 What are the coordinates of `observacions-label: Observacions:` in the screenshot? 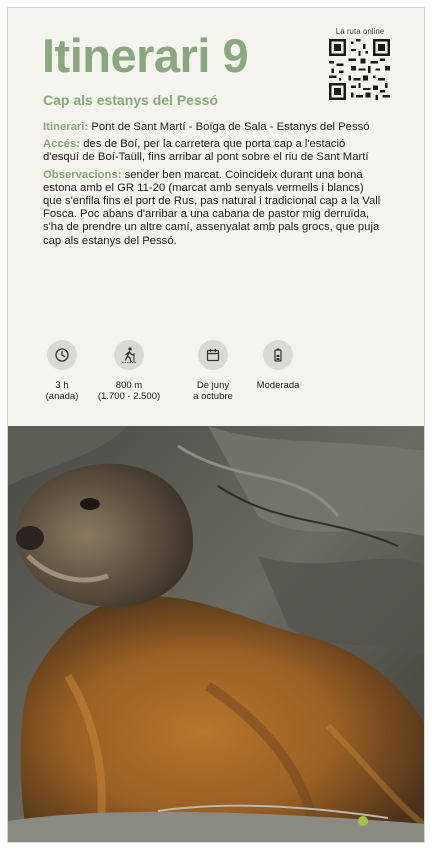 It's located at (82, 174).